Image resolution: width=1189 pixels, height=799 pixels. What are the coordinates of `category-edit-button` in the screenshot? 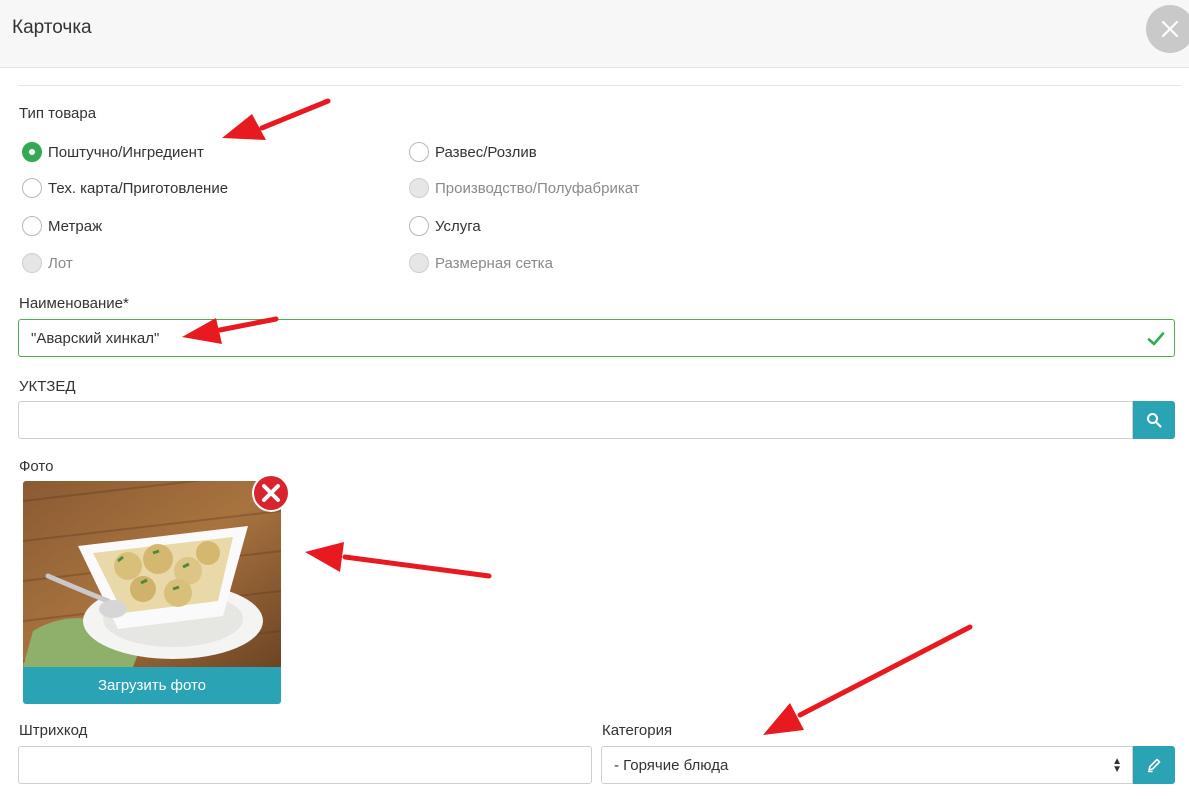 It's located at (1154, 765).